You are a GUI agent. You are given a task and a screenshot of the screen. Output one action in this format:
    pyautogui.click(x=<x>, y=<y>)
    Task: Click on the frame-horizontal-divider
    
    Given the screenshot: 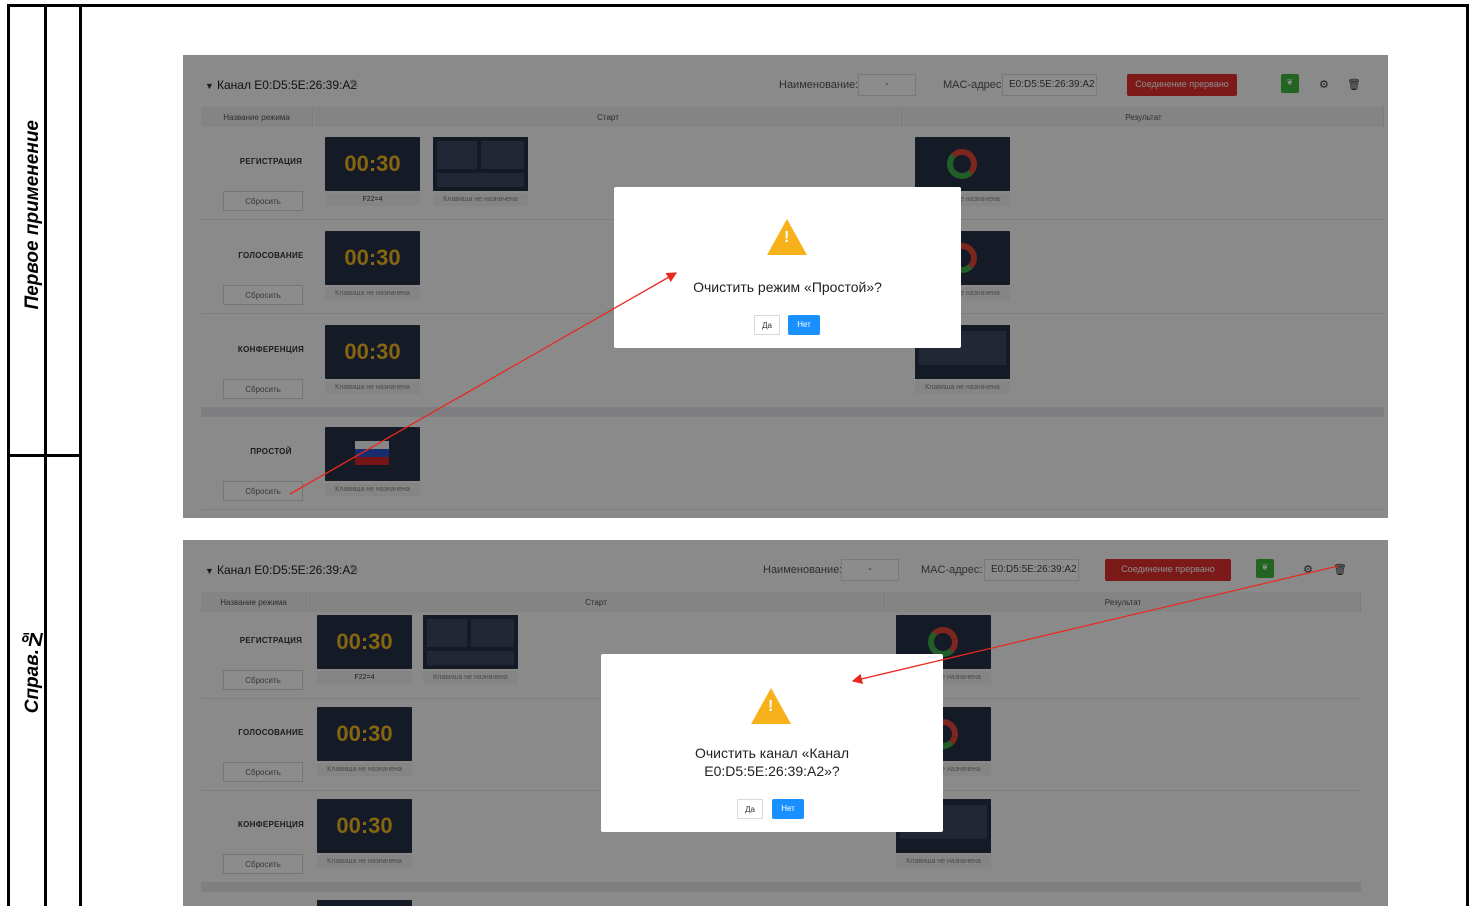 What is the action you would take?
    pyautogui.click(x=44, y=455)
    